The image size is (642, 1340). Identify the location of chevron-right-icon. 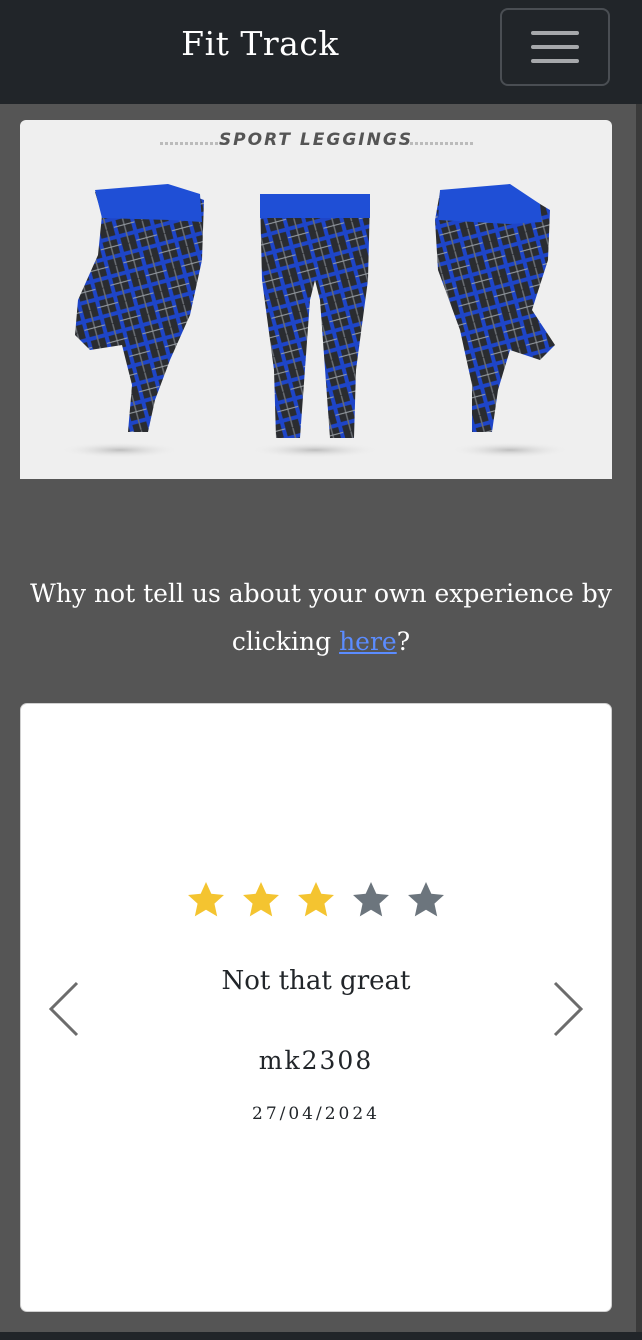
(568, 1009).